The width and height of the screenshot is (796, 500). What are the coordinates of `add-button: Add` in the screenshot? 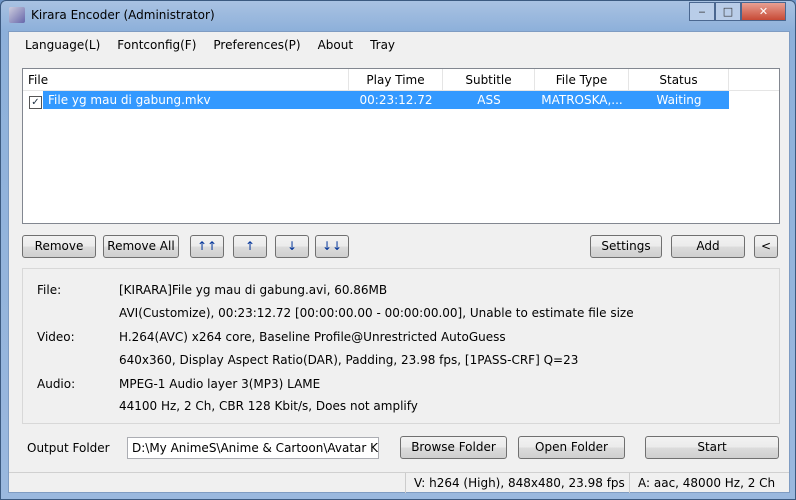 It's located at (708, 246).